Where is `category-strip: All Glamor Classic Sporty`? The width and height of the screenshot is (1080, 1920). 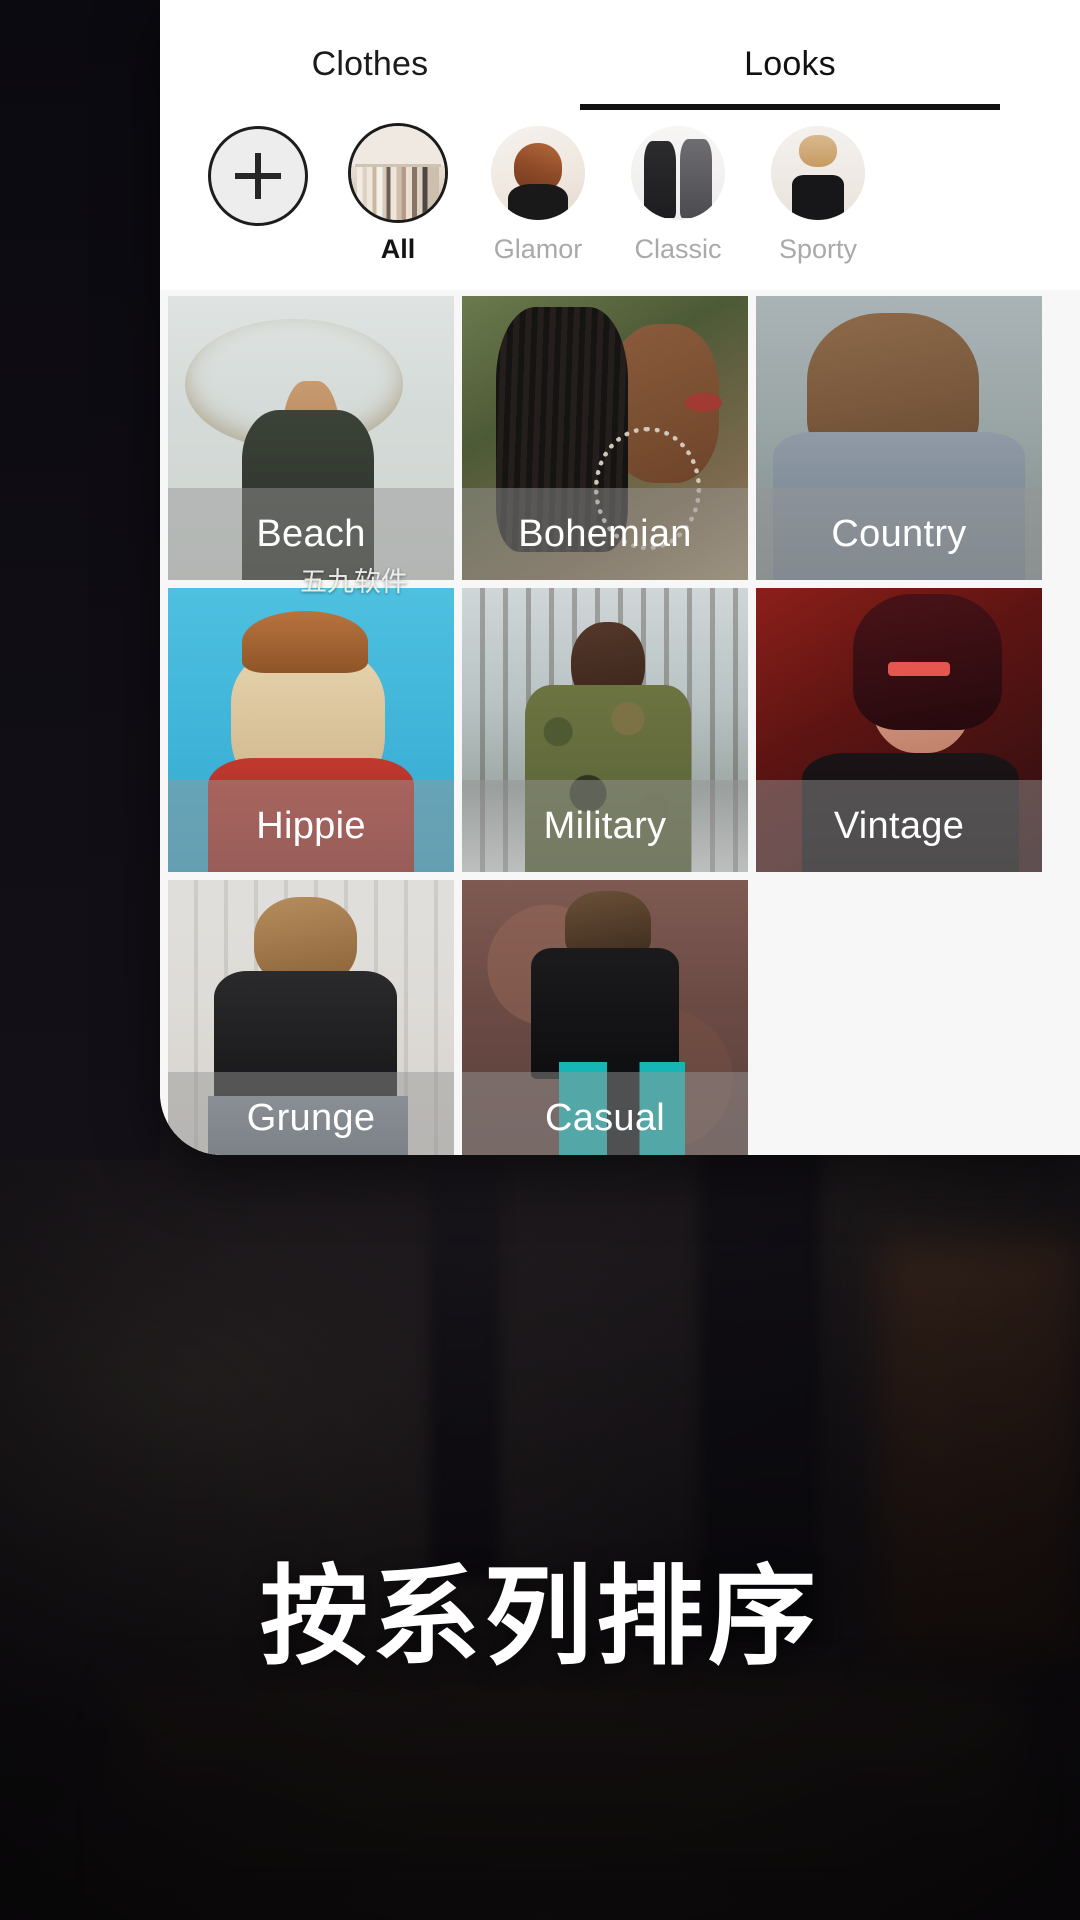
category-strip: All Glamor Classic Sporty is located at coordinates (620, 200).